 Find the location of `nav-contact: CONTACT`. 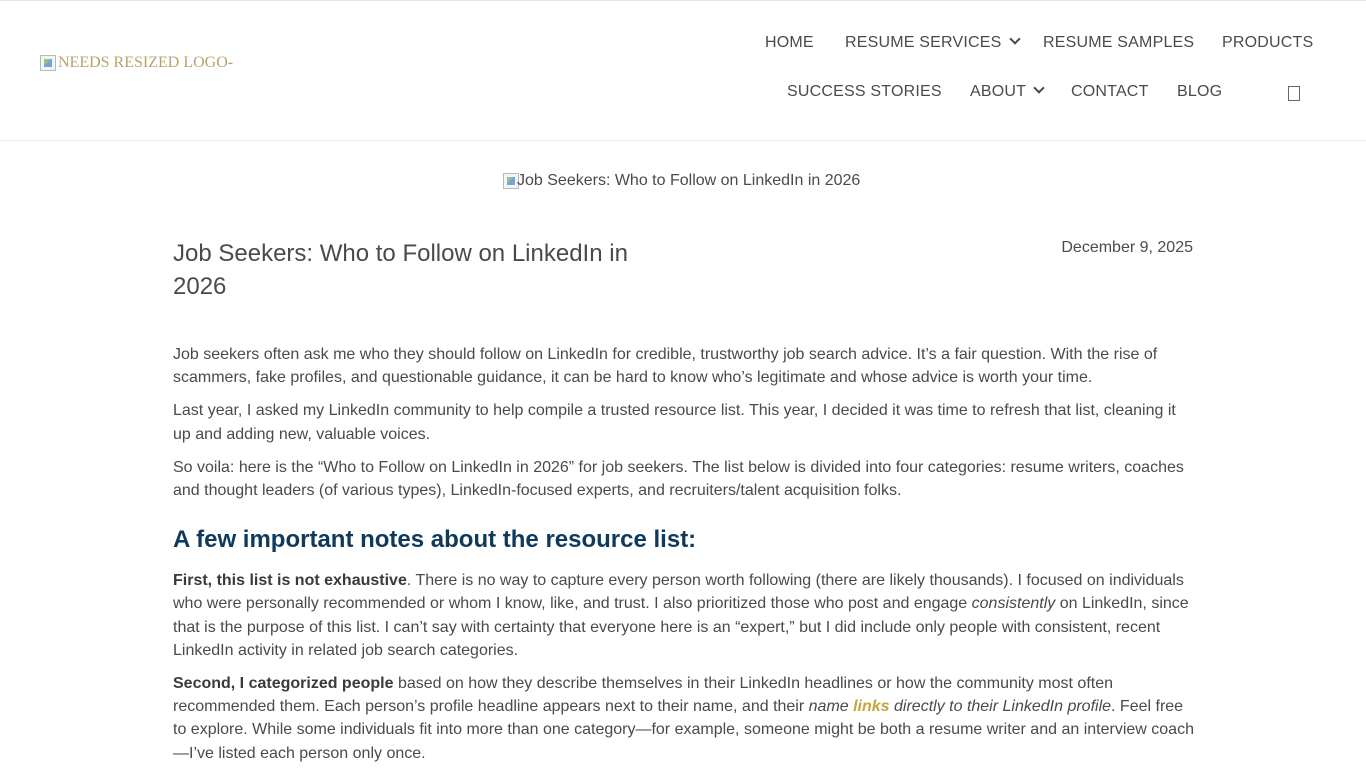

nav-contact: CONTACT is located at coordinates (1110, 92).